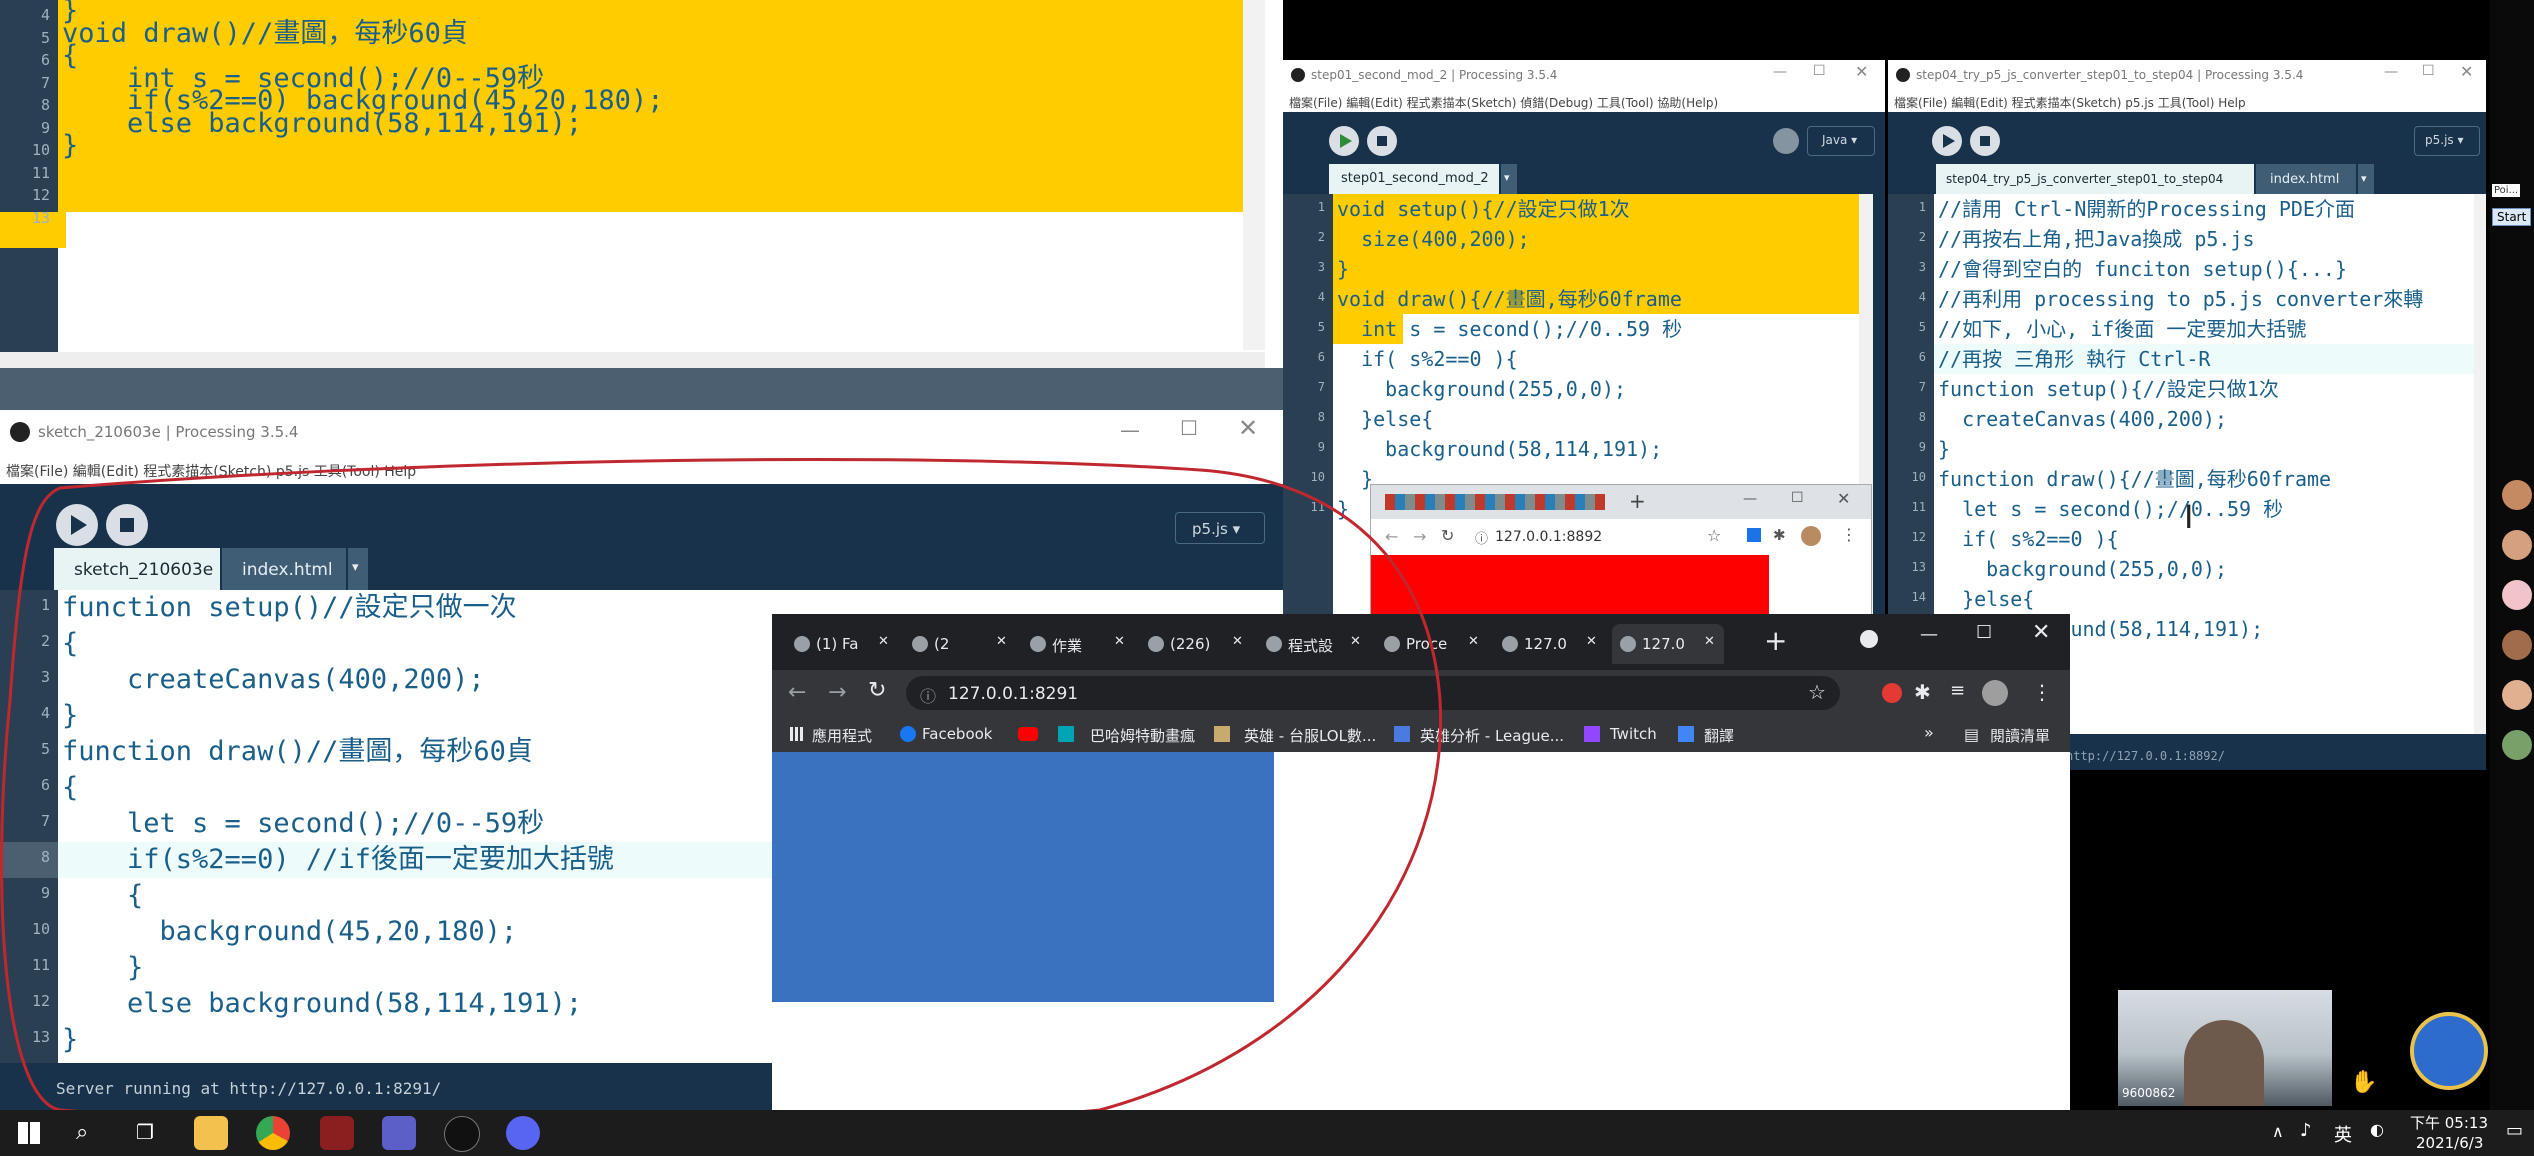 The height and width of the screenshot is (1156, 2534). What do you see at coordinates (2149, 1093) in the screenshot?
I see `webcam-label: 9600862` at bounding box center [2149, 1093].